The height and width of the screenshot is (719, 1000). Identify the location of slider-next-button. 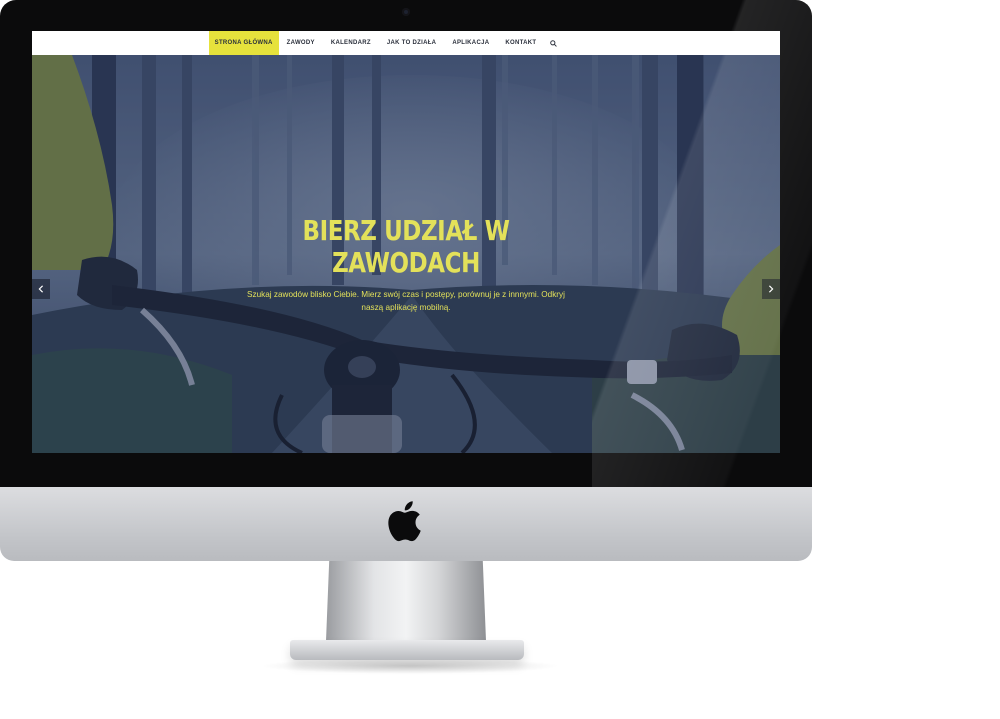
(771, 289).